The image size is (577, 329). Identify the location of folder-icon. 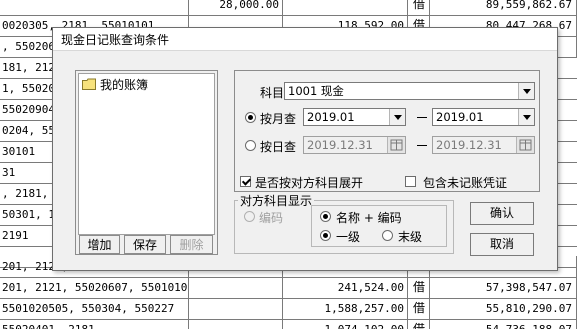
(89, 86).